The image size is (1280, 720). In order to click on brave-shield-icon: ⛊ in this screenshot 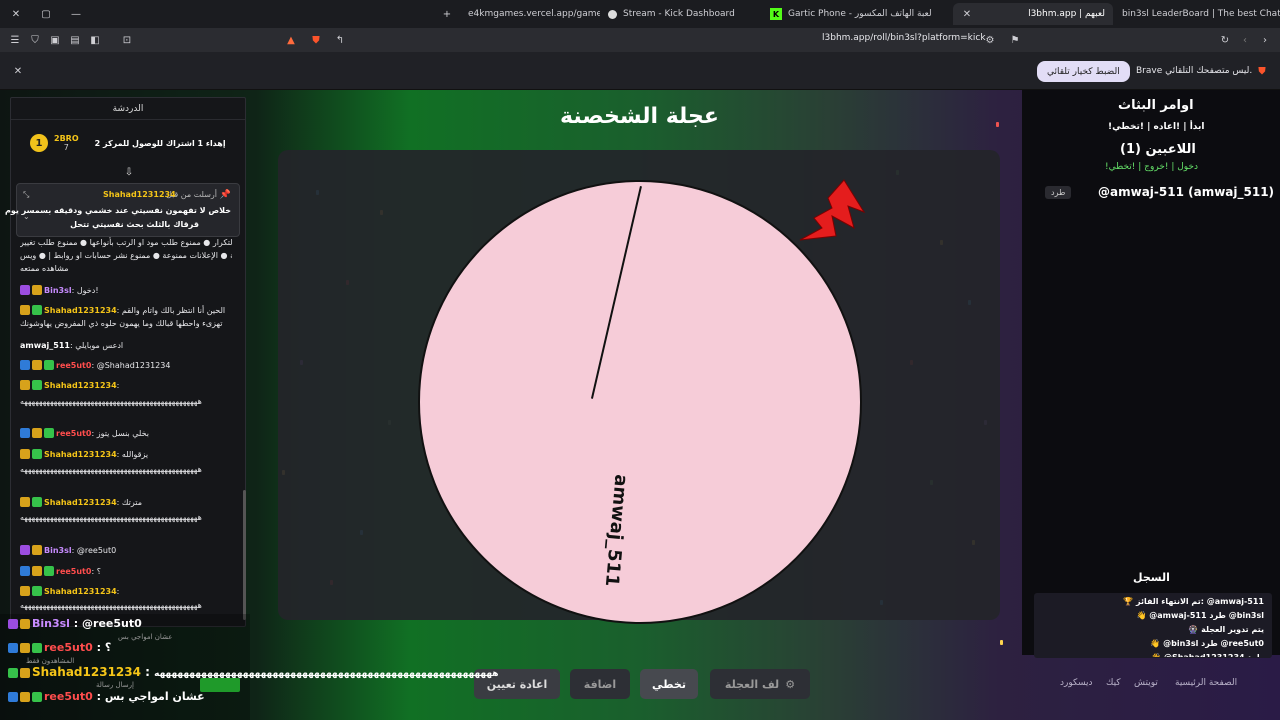, I will do `click(316, 40)`.